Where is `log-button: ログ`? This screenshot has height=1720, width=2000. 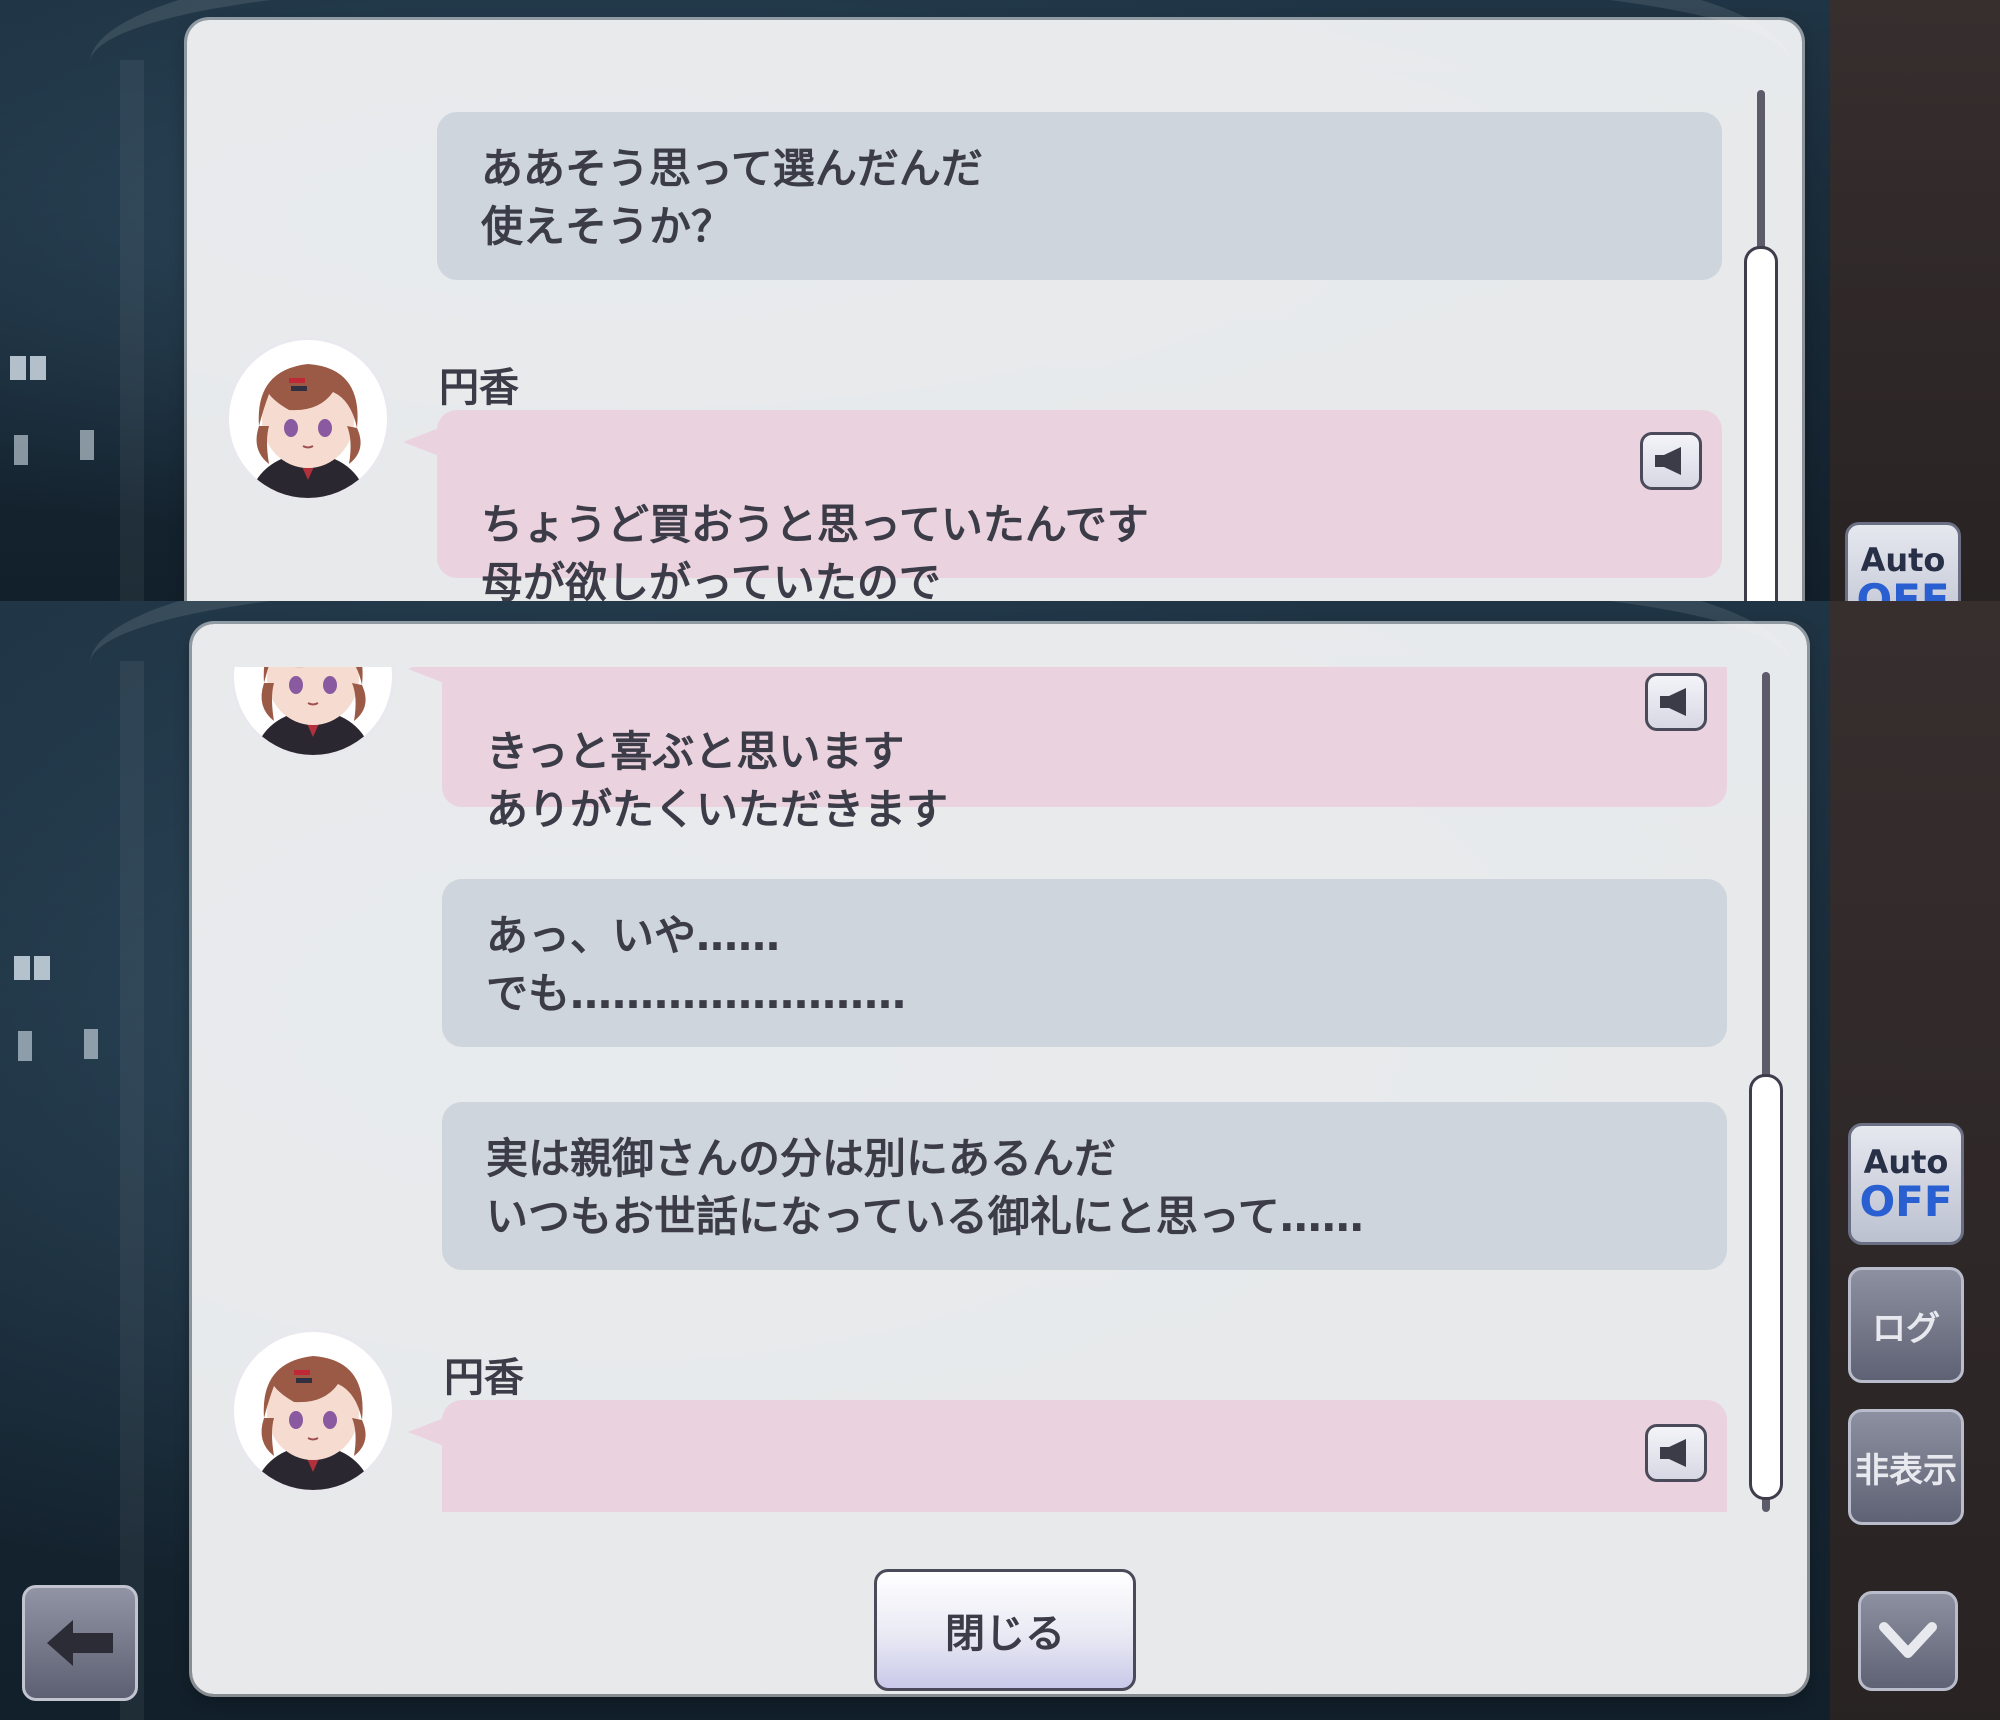 log-button: ログ is located at coordinates (1906, 1325).